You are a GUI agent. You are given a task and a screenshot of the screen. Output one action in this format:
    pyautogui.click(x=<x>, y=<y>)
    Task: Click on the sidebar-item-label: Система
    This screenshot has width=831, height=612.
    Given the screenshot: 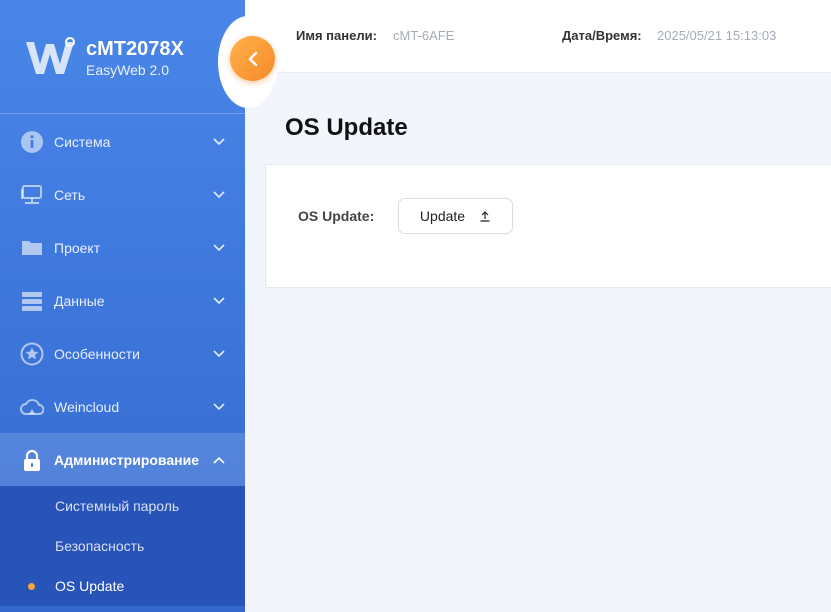 What is the action you would take?
    pyautogui.click(x=82, y=141)
    